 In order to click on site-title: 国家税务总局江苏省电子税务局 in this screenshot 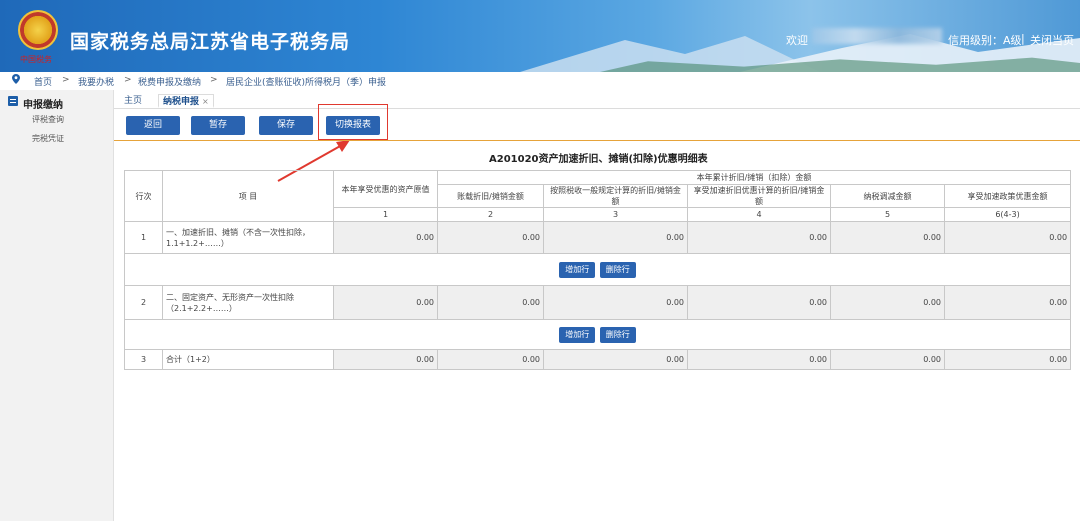, I will do `click(210, 42)`.